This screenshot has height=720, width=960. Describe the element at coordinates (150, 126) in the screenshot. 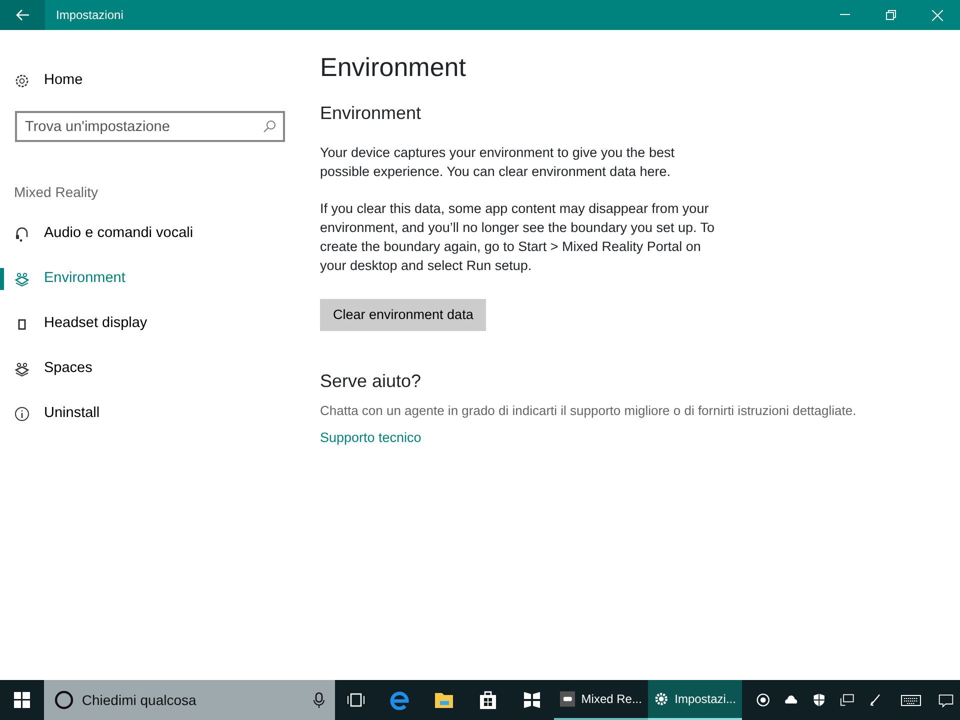

I see `search-field: Trova un'impostazione` at that location.